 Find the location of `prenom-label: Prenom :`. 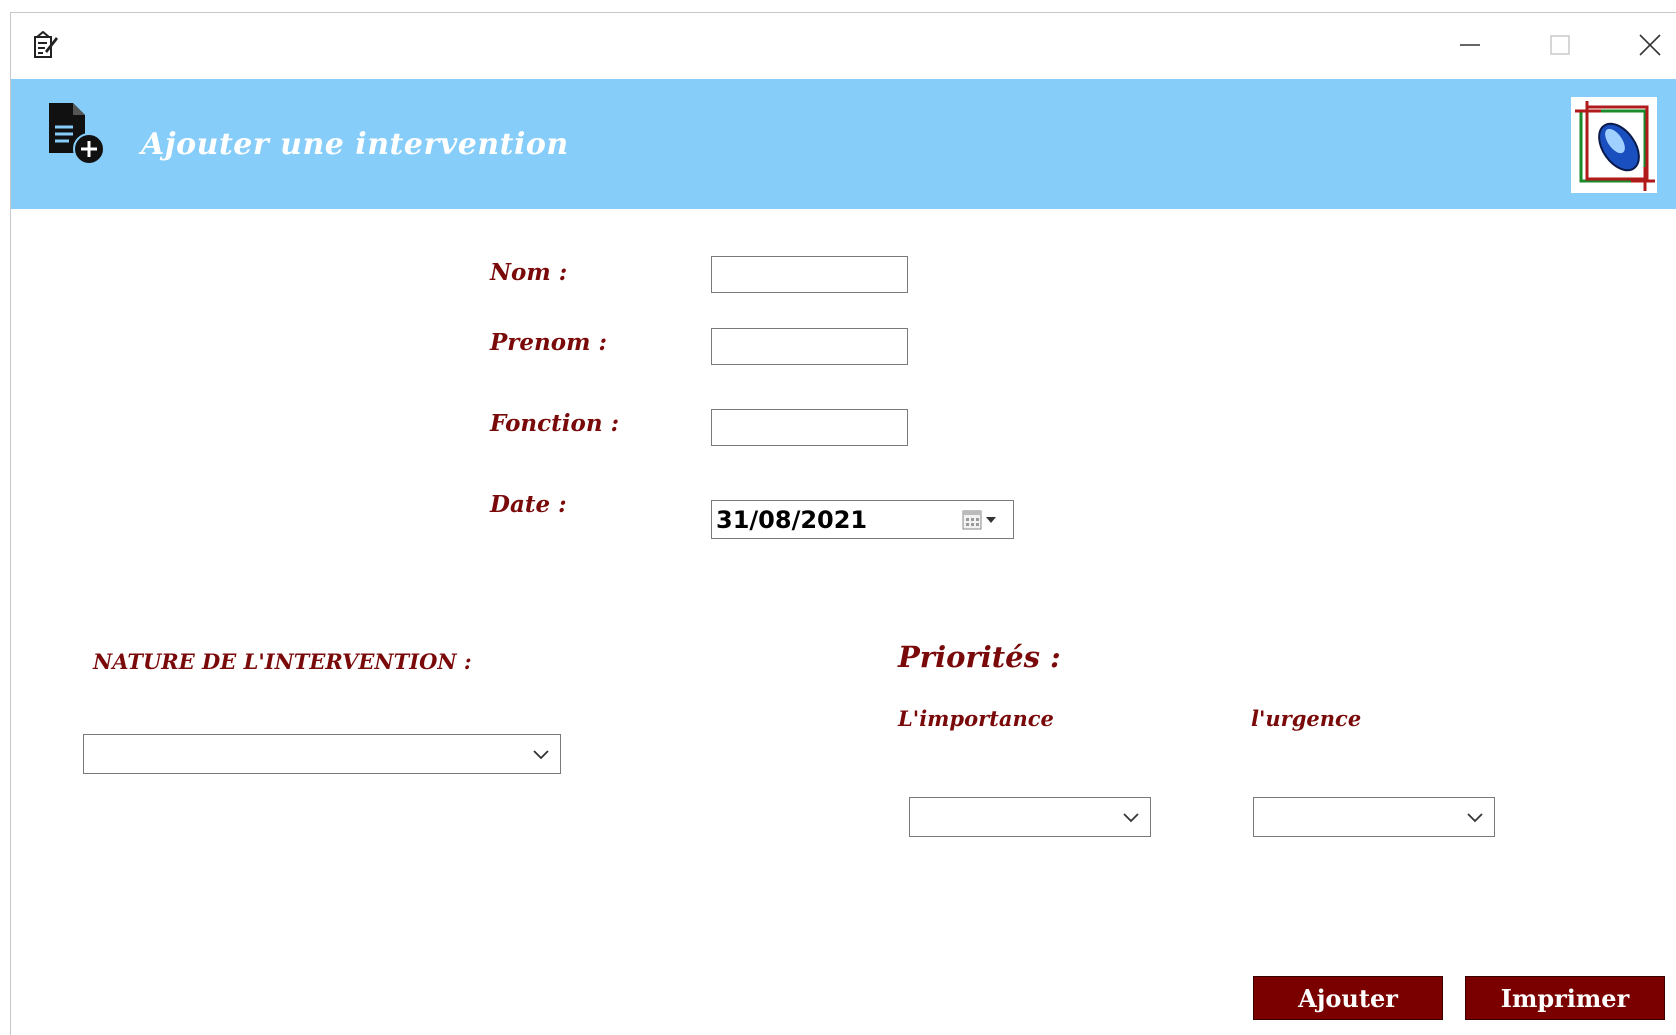

prenom-label: Prenom : is located at coordinates (548, 342).